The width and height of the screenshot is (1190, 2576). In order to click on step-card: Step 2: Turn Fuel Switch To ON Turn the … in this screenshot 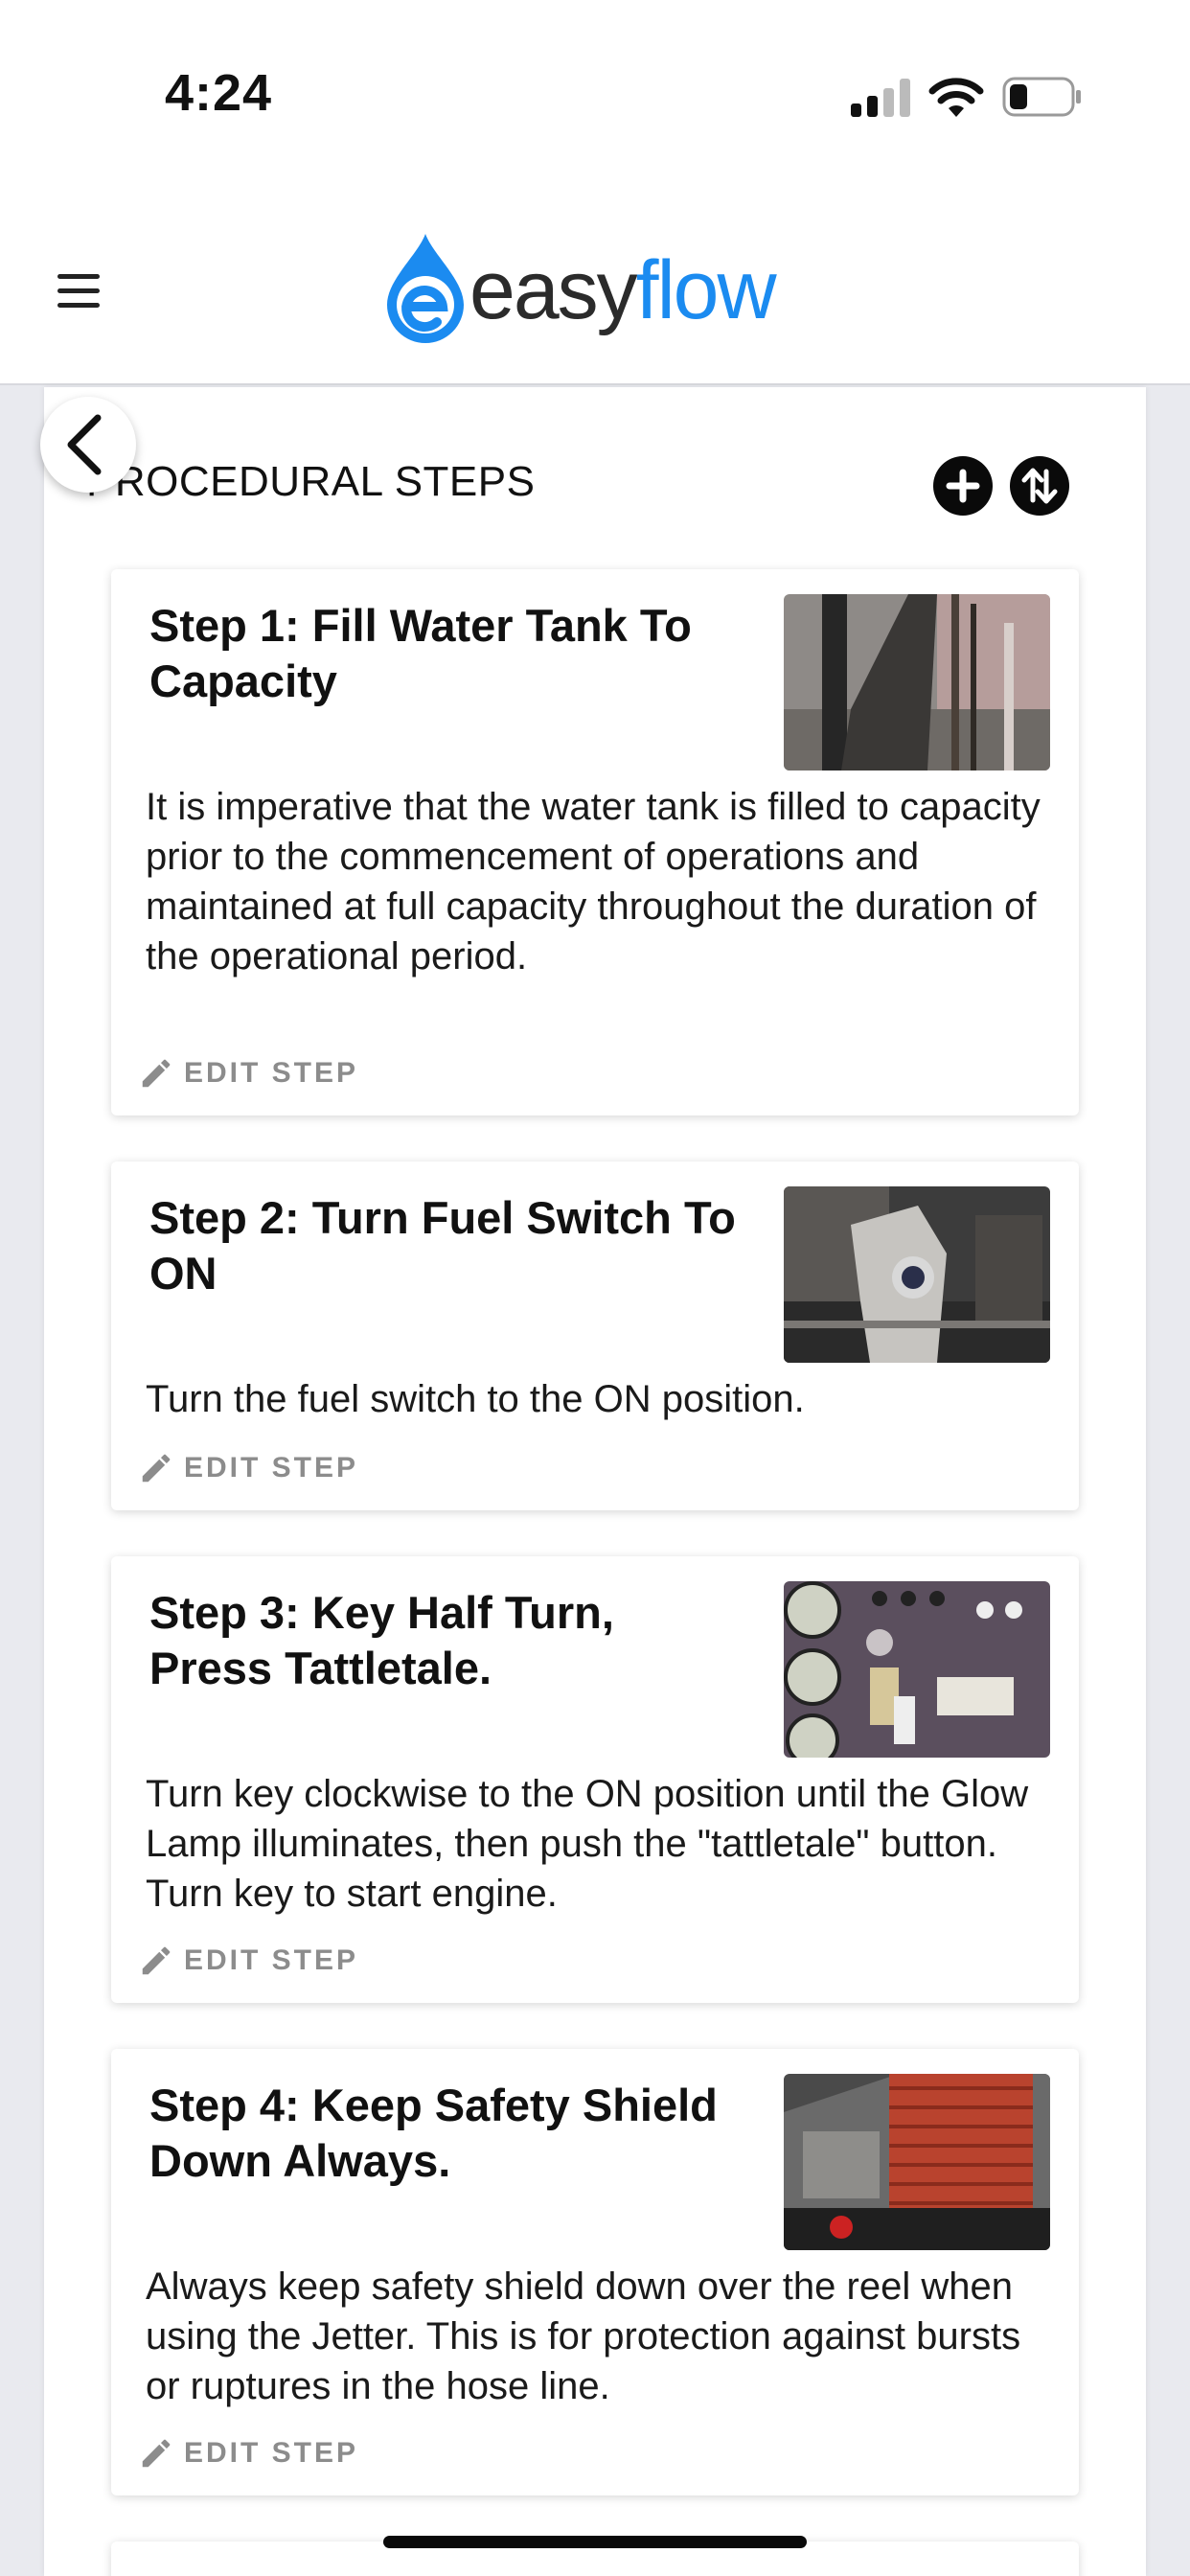, I will do `click(595, 1336)`.